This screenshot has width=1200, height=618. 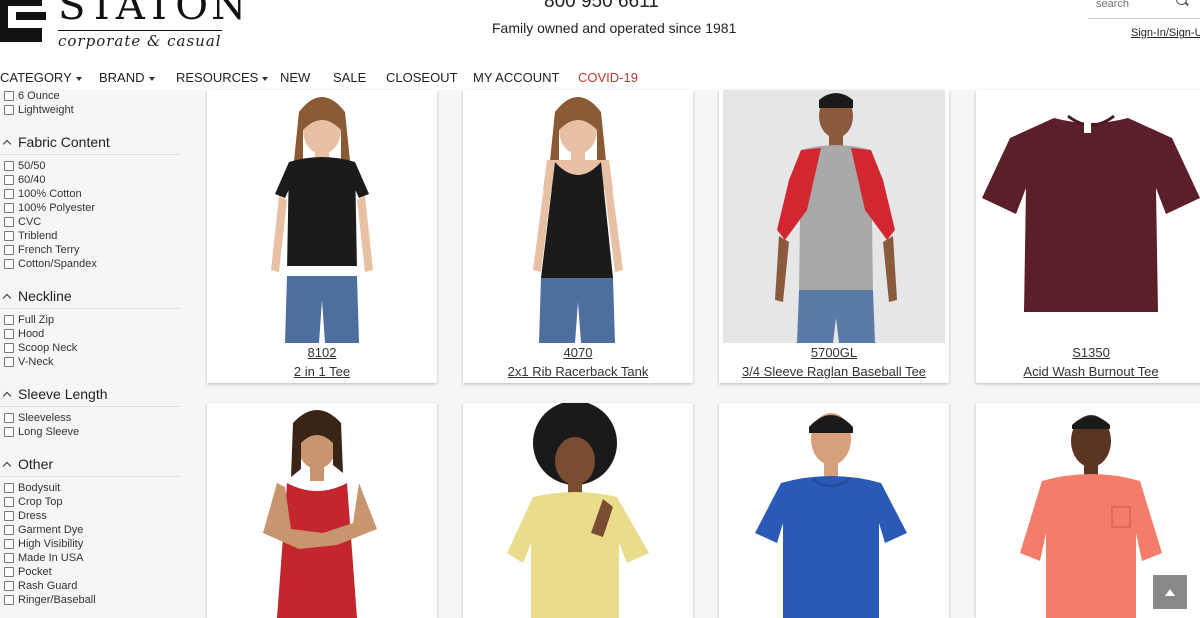 What do you see at coordinates (295, 77) in the screenshot?
I see `nav-new: NEW` at bounding box center [295, 77].